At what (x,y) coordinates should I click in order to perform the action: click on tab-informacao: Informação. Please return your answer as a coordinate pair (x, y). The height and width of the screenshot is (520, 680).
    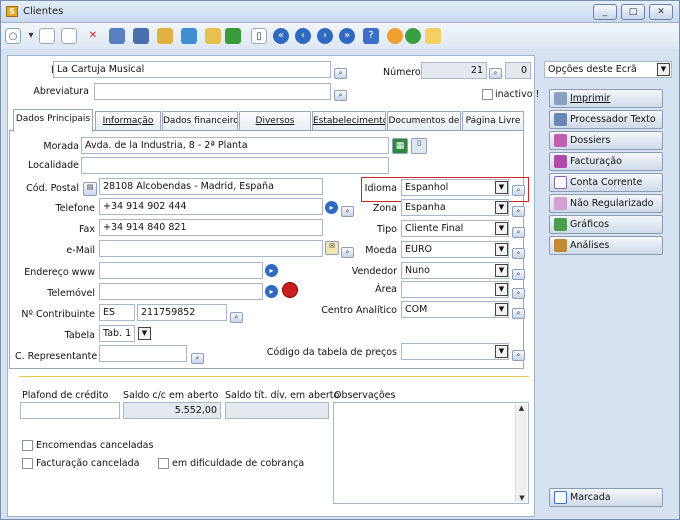
    Looking at the image, I should click on (128, 121).